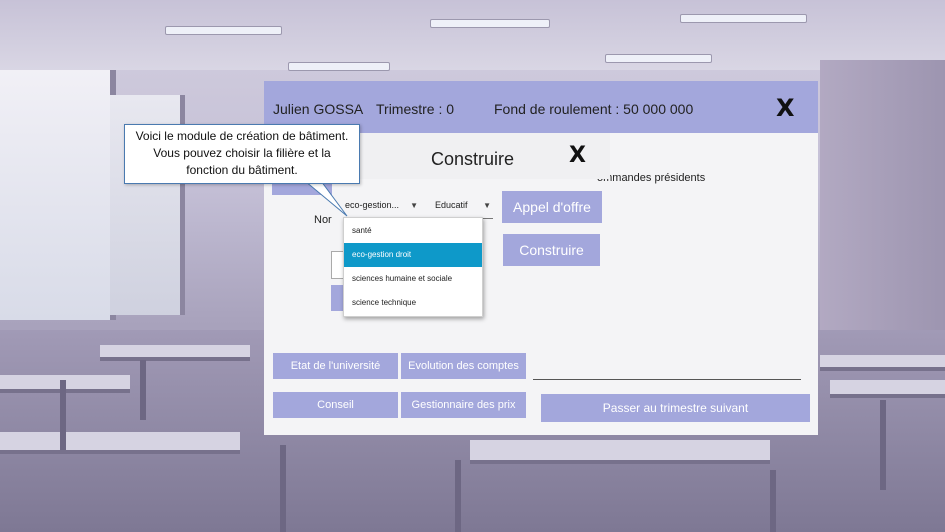  I want to click on player-name: Julien GOSSA, so click(318, 109).